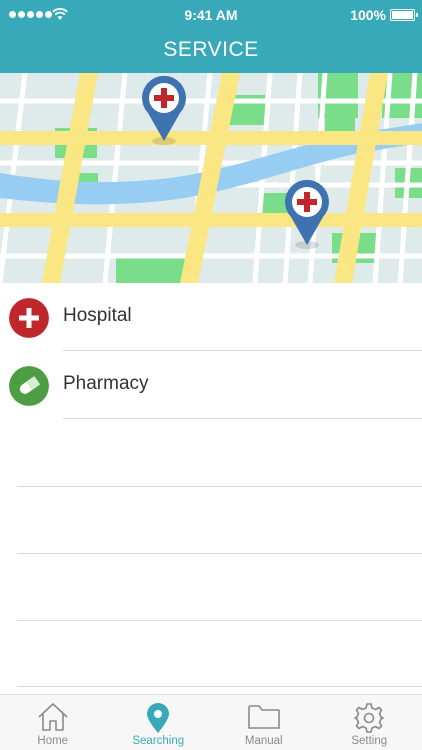 Image resolution: width=422 pixels, height=750 pixels. What do you see at coordinates (29, 318) in the screenshot?
I see `plus-icon` at bounding box center [29, 318].